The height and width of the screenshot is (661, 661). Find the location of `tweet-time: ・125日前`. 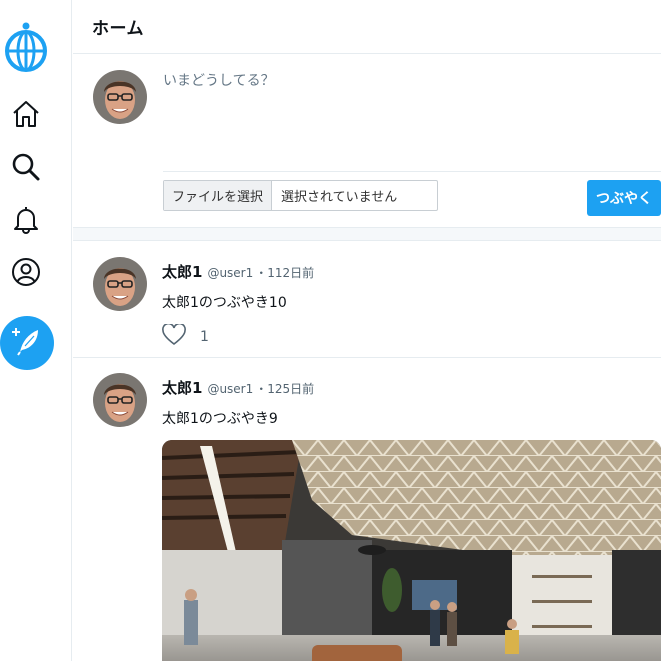

tweet-time: ・125日前 is located at coordinates (285, 389).